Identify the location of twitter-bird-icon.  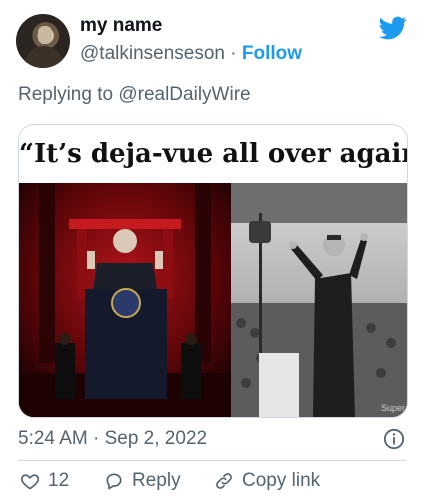
(393, 28).